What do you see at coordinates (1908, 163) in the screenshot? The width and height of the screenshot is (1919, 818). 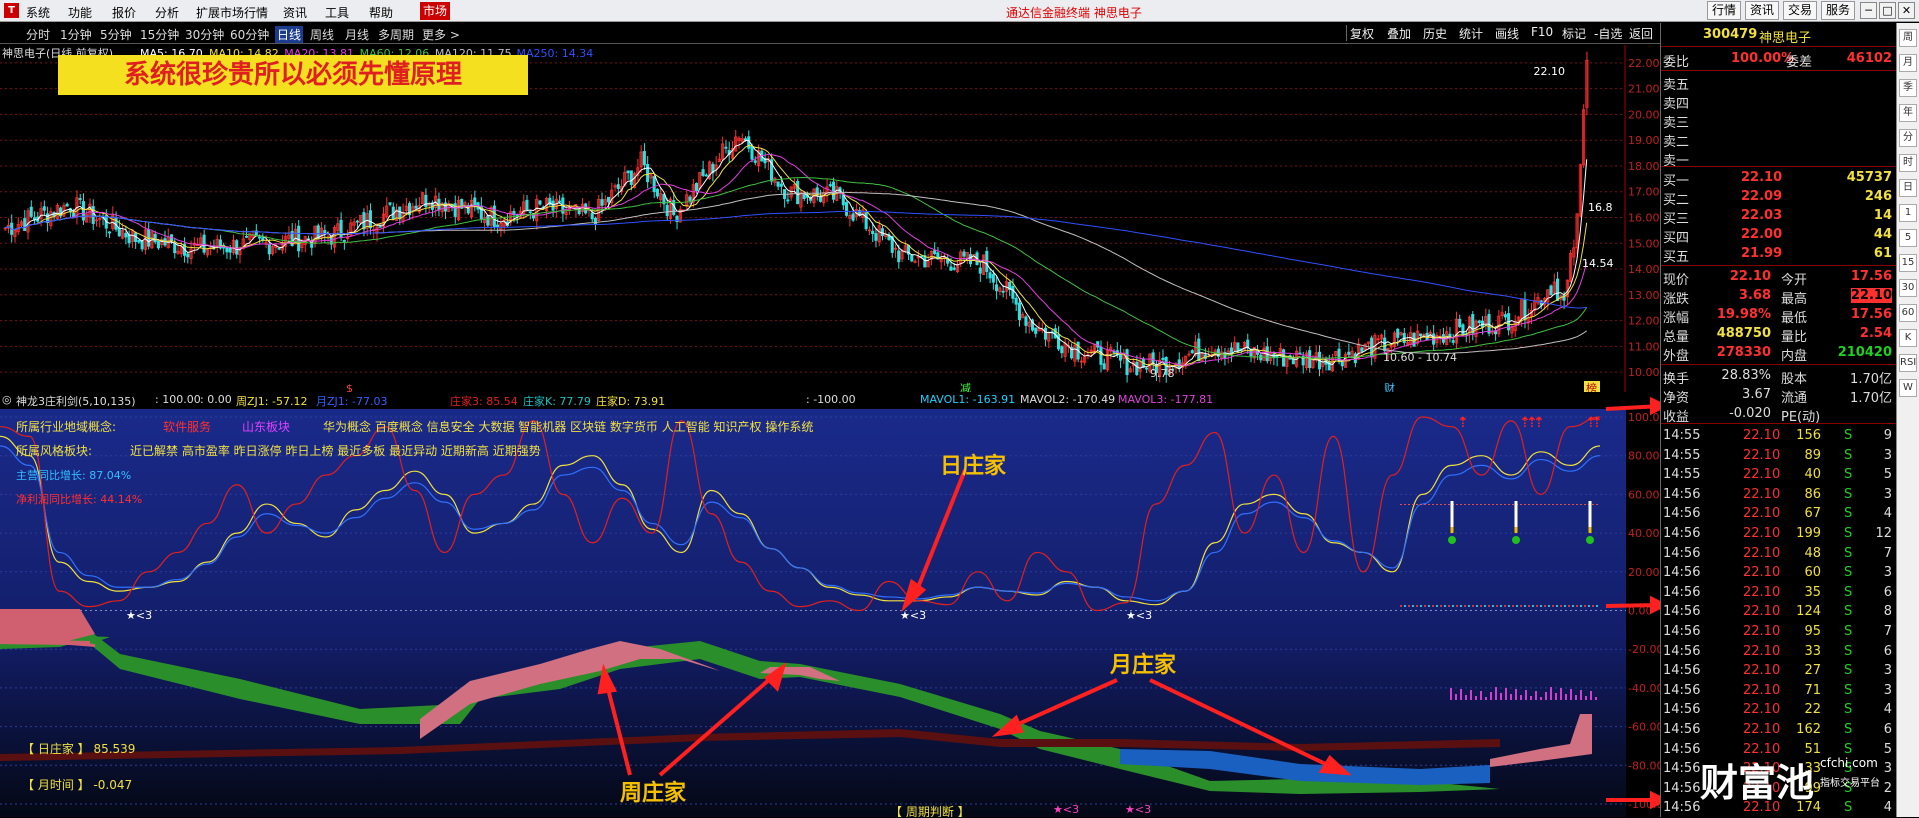 I see `side-tool-button: 时` at bounding box center [1908, 163].